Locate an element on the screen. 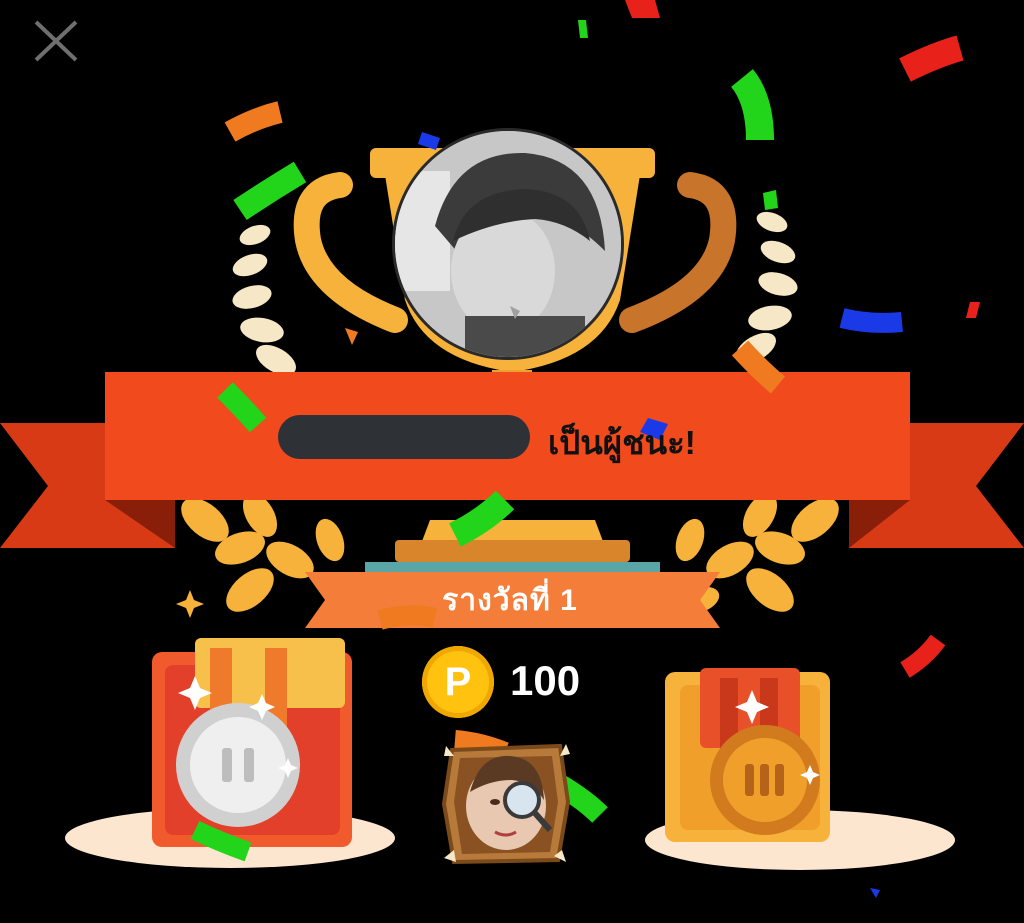 The width and height of the screenshot is (1024, 923). coin-icon: P is located at coordinates (458, 682).